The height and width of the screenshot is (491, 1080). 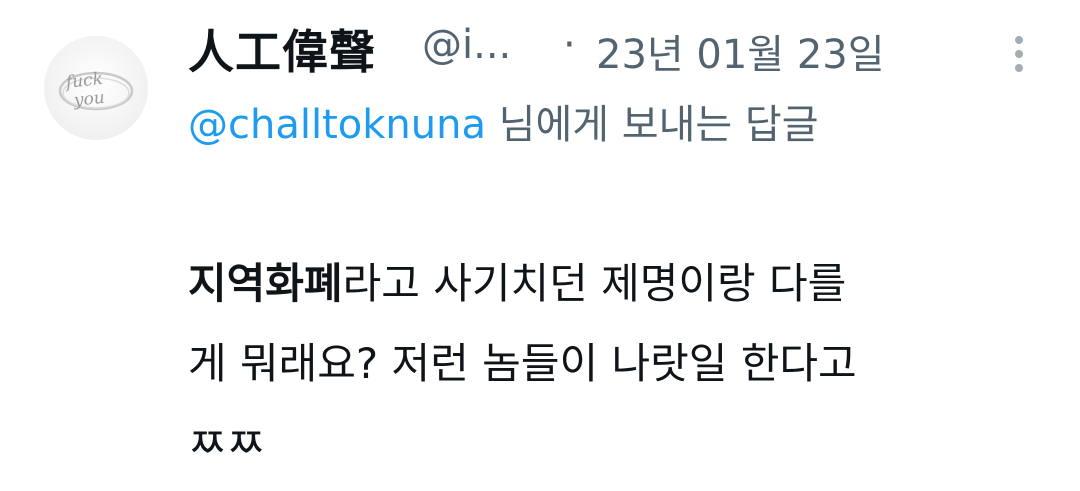 I want to click on avatar-text-2: you, so click(x=89, y=99).